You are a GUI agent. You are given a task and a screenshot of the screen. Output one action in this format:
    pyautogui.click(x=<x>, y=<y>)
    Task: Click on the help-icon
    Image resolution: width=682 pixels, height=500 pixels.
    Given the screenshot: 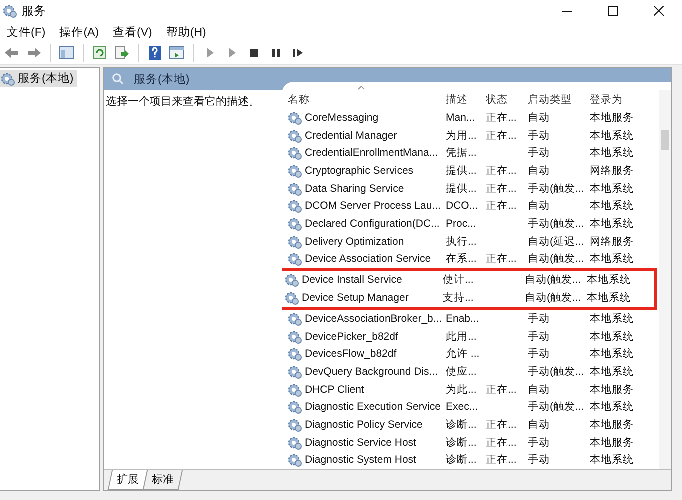 What is the action you would take?
    pyautogui.click(x=155, y=53)
    